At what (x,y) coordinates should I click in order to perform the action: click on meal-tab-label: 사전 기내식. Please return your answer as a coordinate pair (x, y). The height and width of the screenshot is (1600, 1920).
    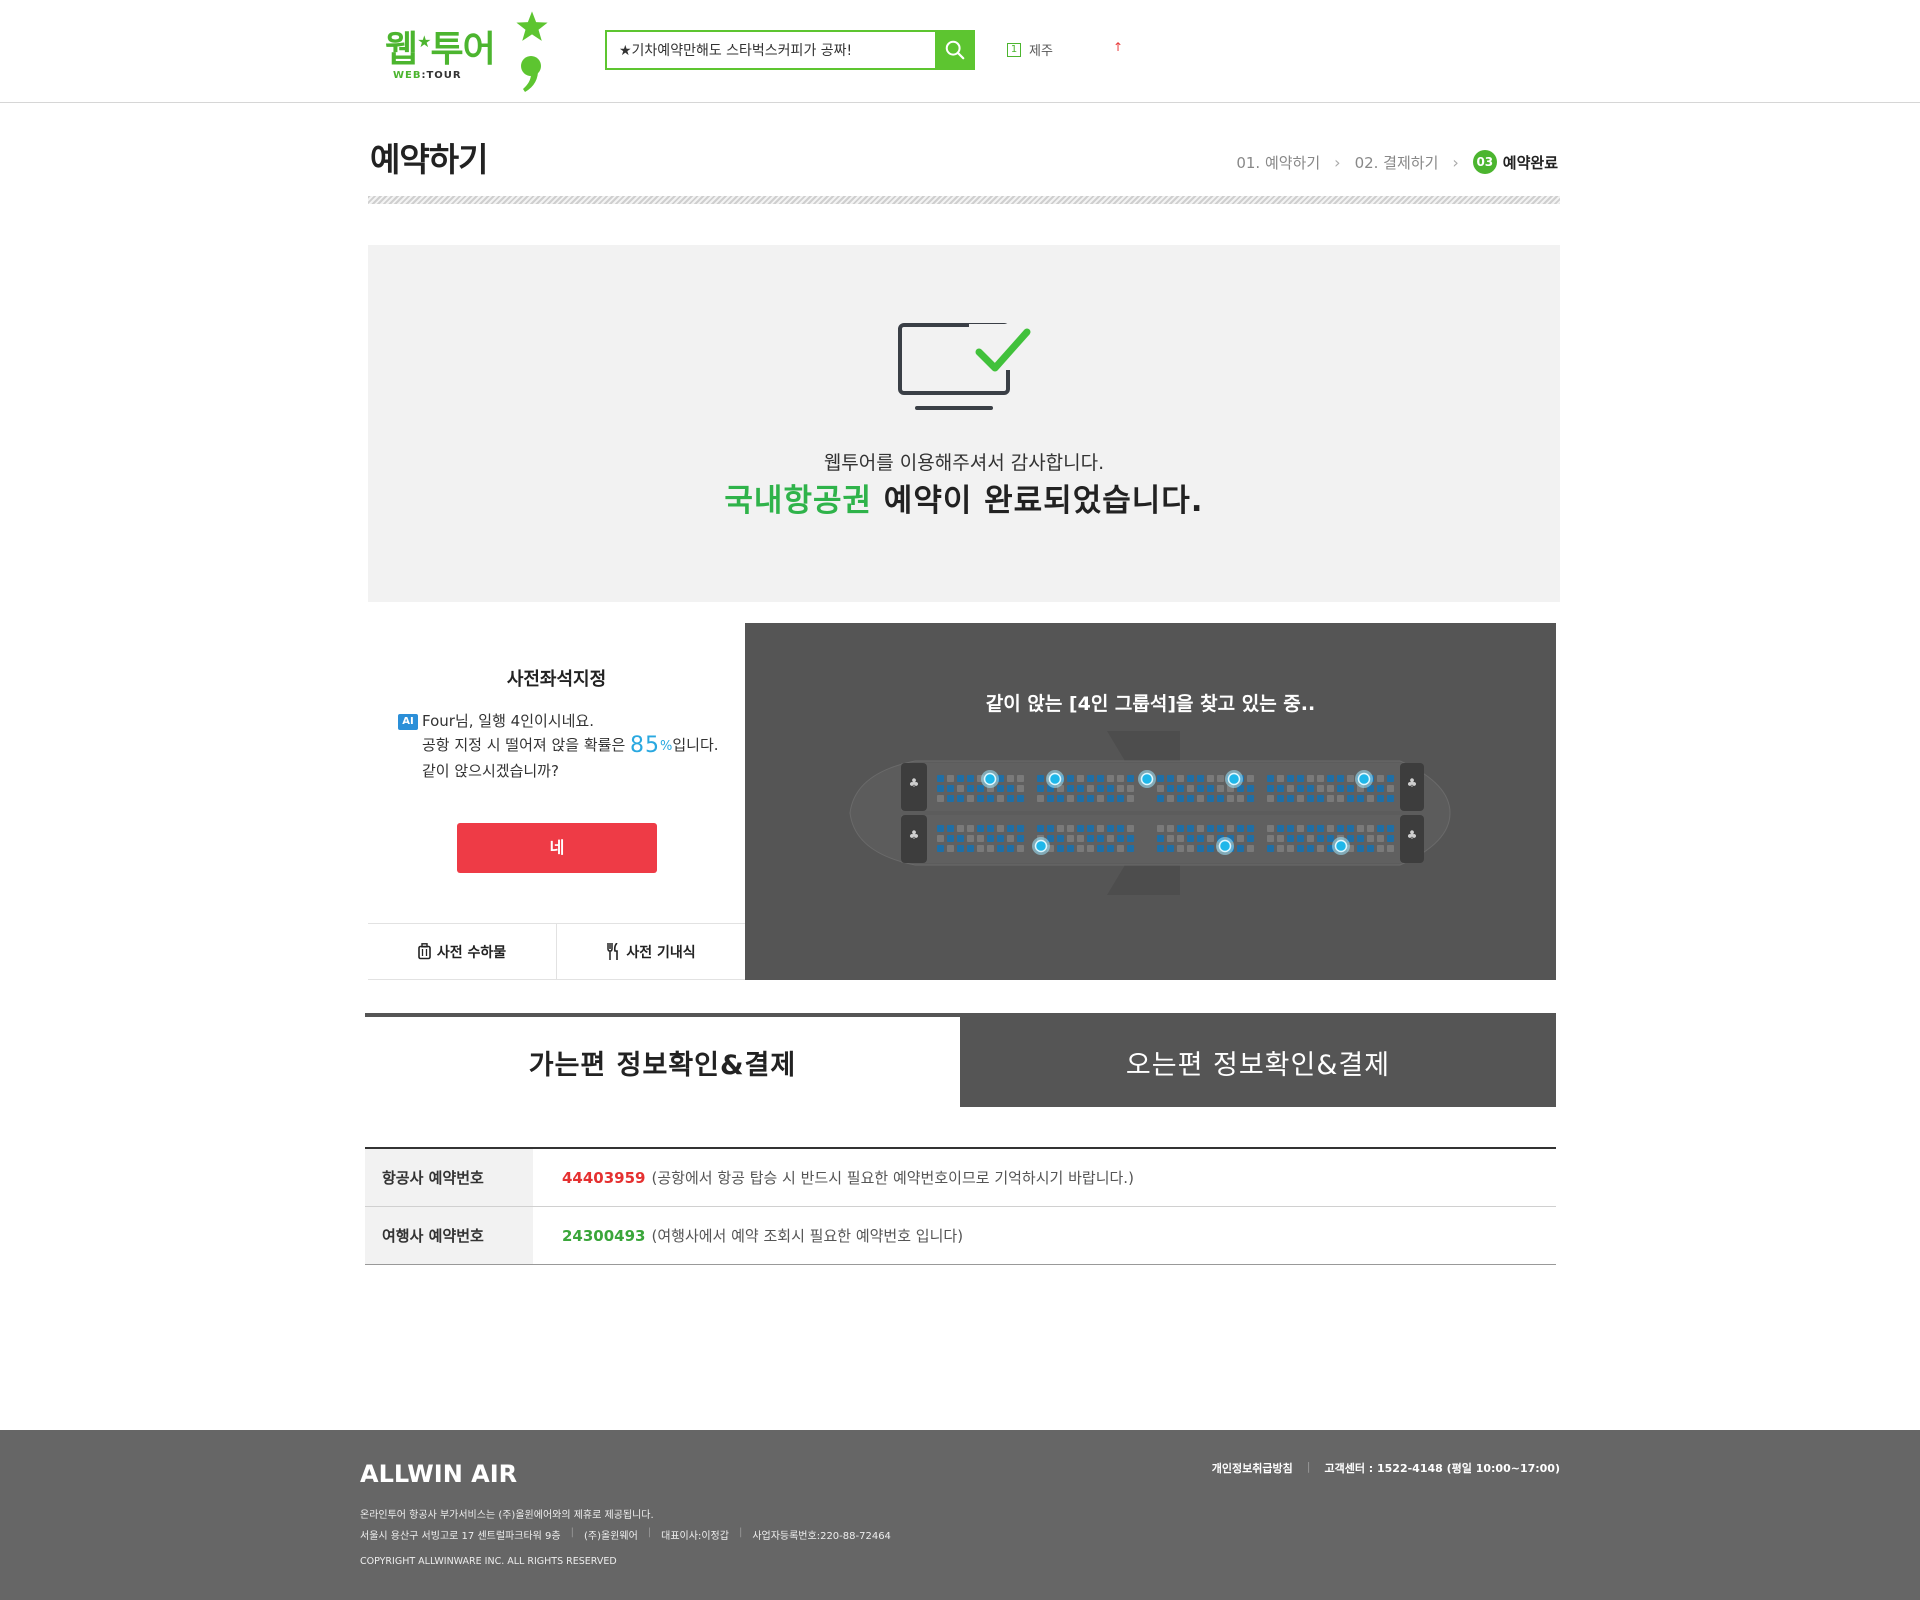
    Looking at the image, I should click on (661, 952).